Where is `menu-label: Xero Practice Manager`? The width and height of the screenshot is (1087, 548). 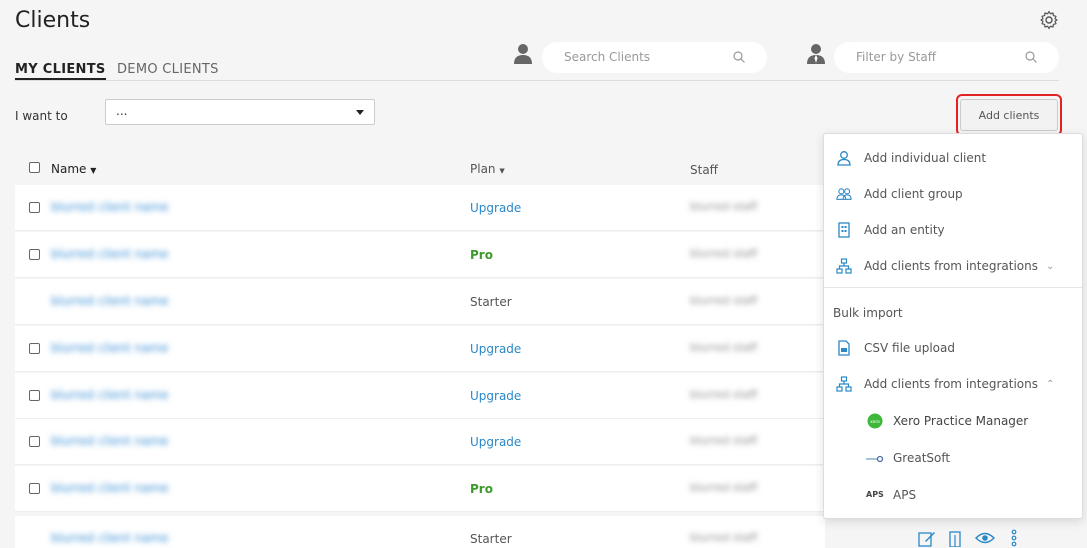
menu-label: Xero Practice Manager is located at coordinates (961, 421).